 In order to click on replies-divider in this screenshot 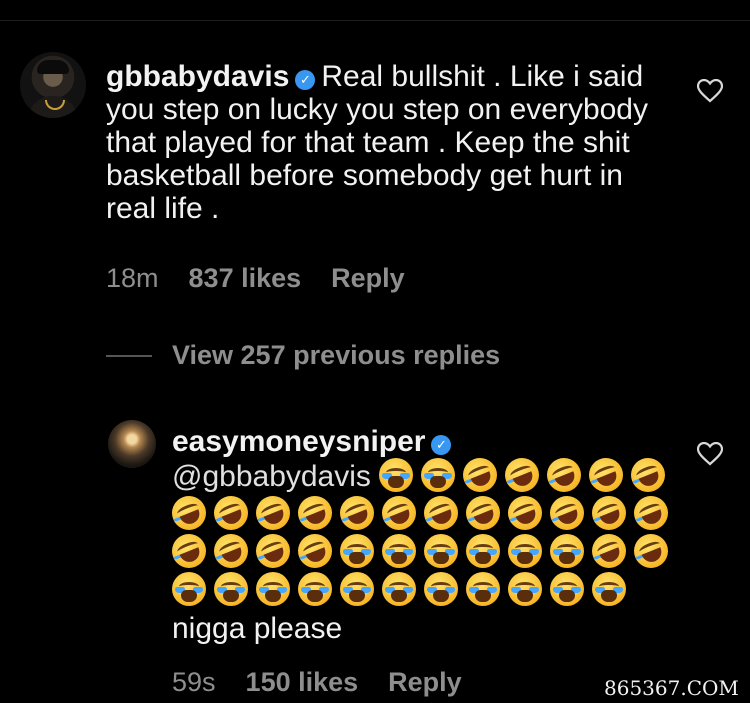, I will do `click(129, 356)`.